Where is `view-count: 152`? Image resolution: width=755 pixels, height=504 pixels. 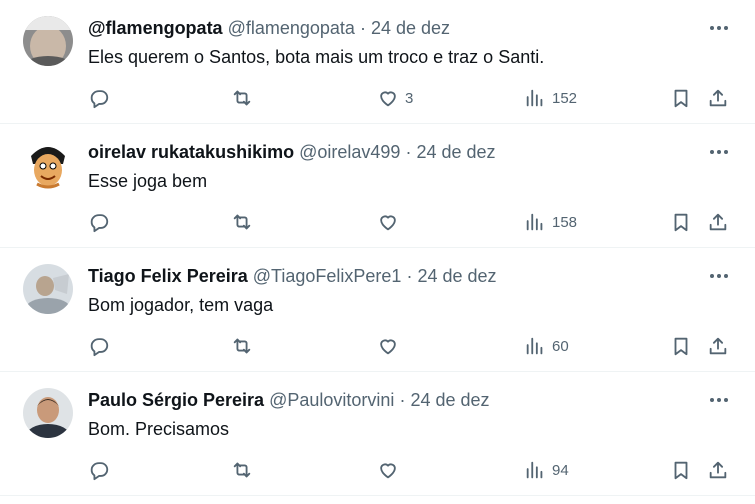
view-count: 152 is located at coordinates (565, 98).